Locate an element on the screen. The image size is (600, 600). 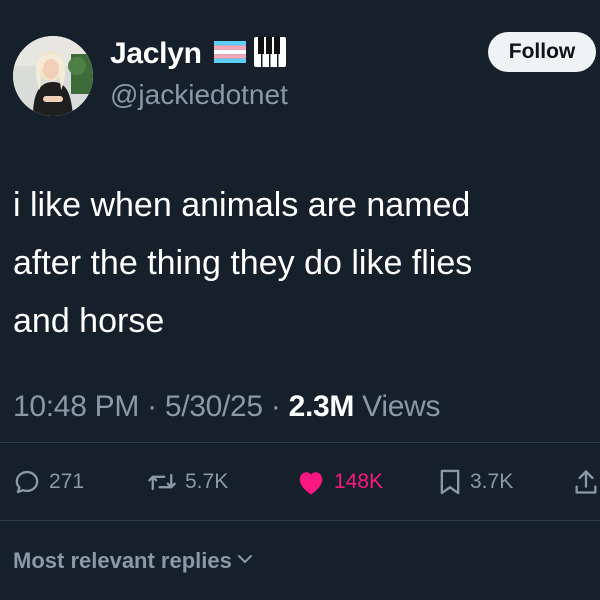
replies-sort-dropdown: Most relevant replies is located at coordinates (133, 561).